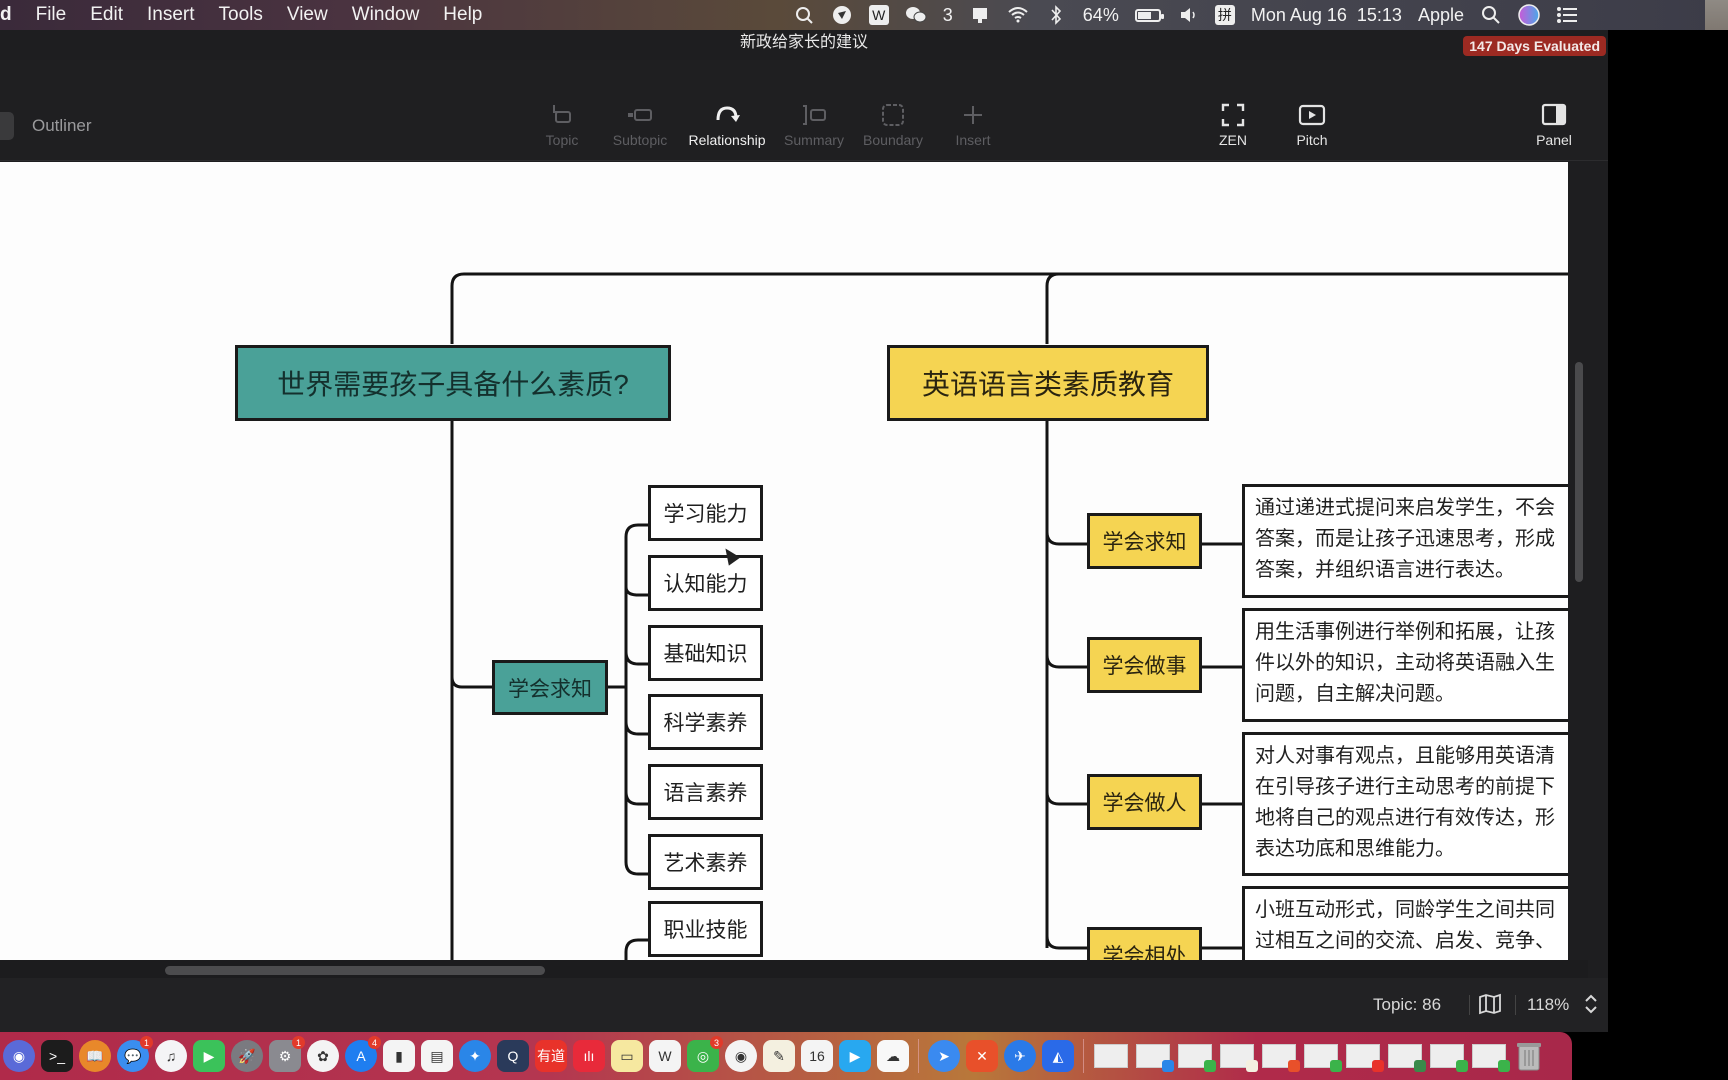  I want to click on notification-badge: 4, so click(374, 1042).